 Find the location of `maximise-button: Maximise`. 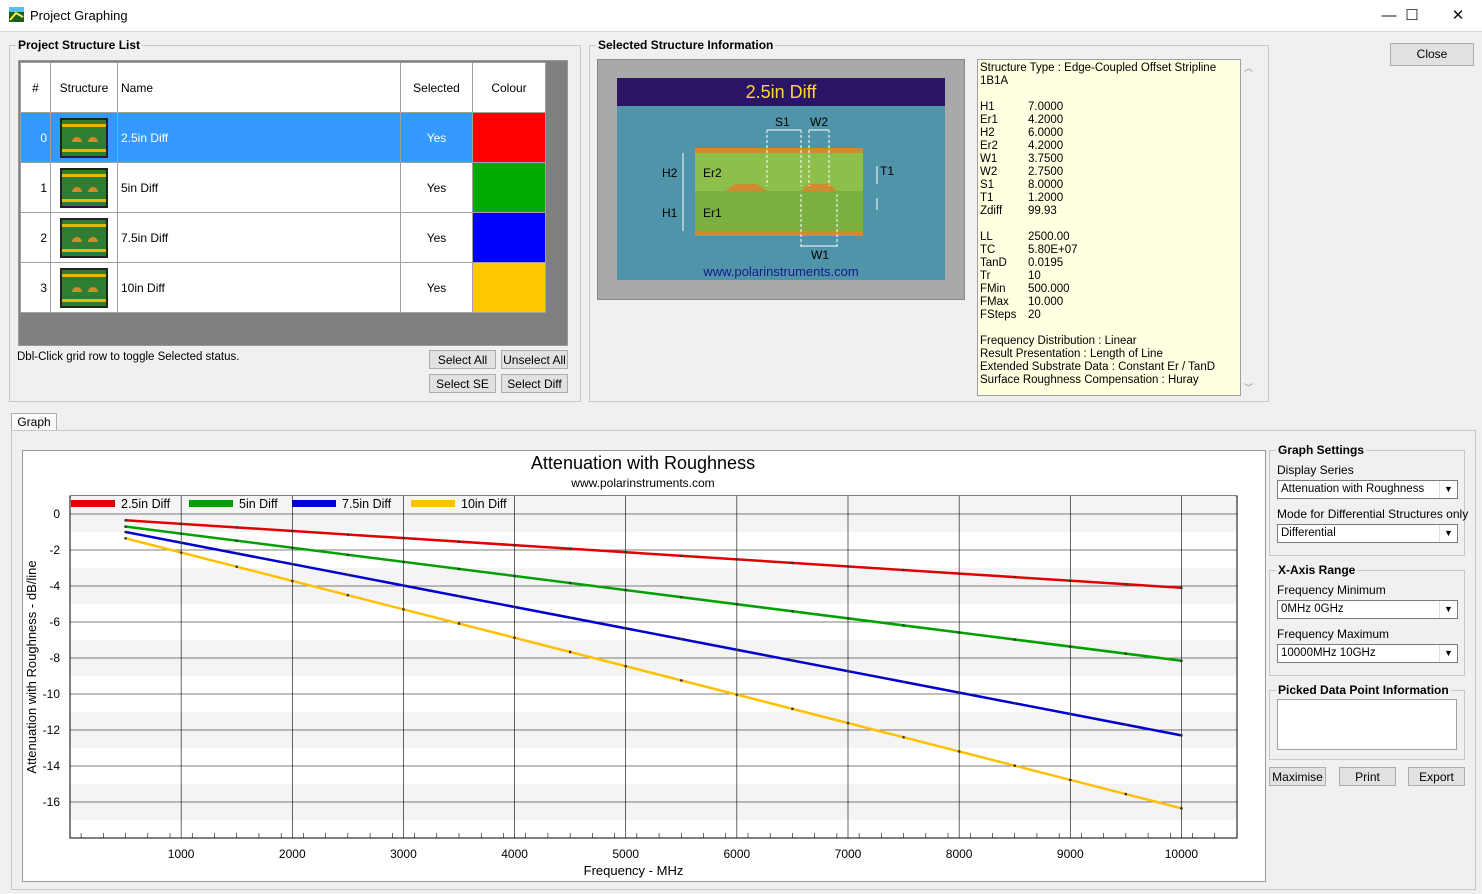

maximise-button: Maximise is located at coordinates (1297, 776).